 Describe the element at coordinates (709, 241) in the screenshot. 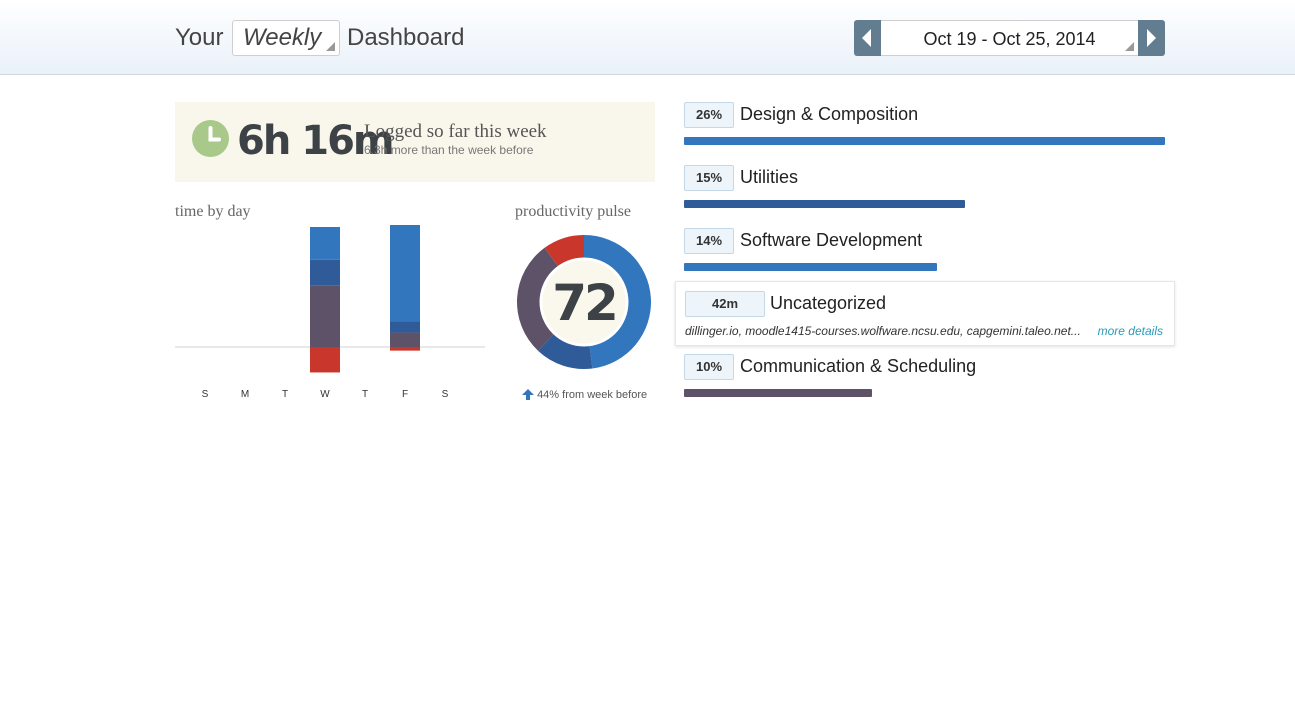

I see `category-percent: 14%` at that location.